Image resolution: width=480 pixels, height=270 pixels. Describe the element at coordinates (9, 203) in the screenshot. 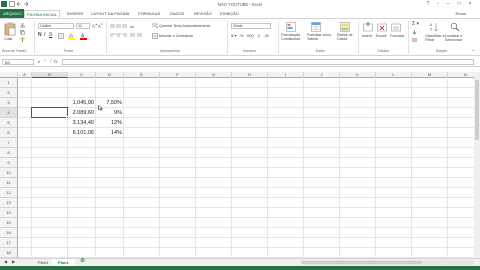

I see `row-header-13: 13` at that location.